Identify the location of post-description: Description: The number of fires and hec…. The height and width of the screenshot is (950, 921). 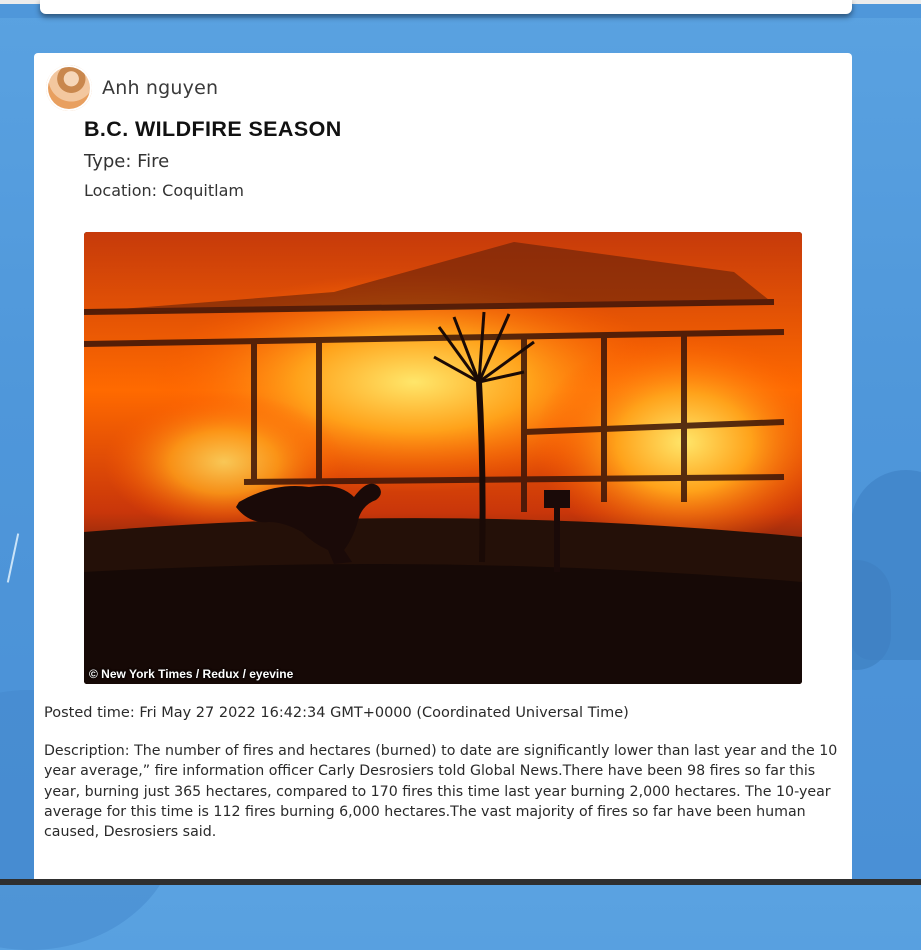
(441, 792).